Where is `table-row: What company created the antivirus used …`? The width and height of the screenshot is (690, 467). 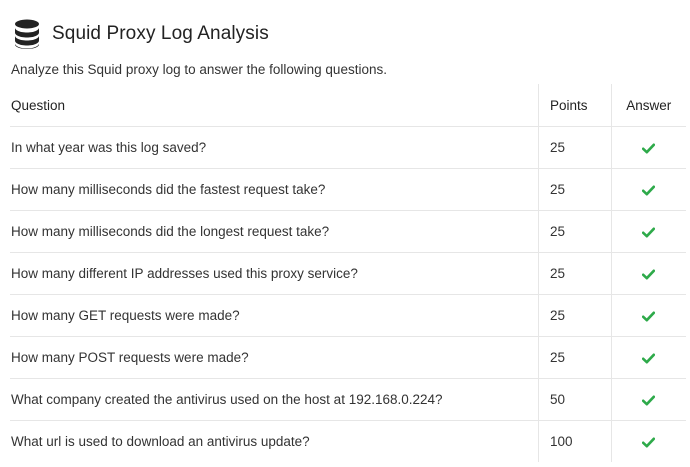 table-row: What company created the antivirus used … is located at coordinates (348, 399).